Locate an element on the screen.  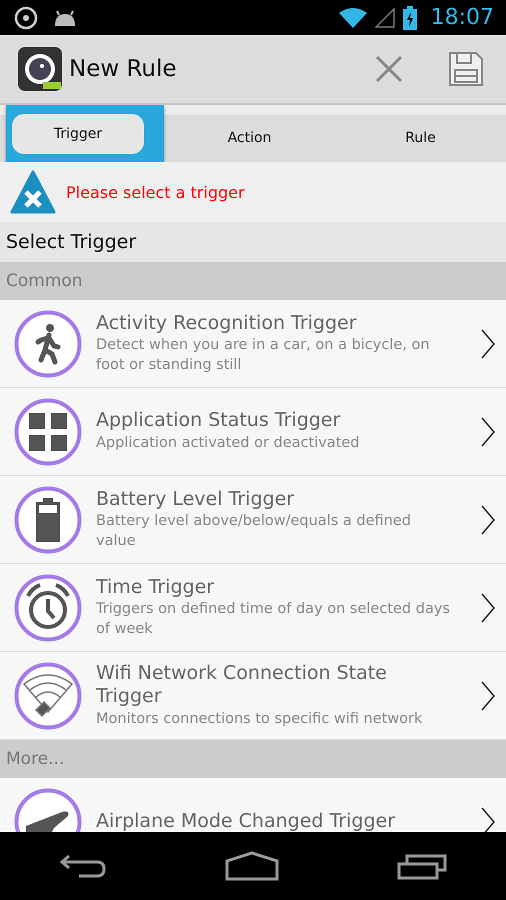
error-message: Please select a trigger is located at coordinates (155, 192).